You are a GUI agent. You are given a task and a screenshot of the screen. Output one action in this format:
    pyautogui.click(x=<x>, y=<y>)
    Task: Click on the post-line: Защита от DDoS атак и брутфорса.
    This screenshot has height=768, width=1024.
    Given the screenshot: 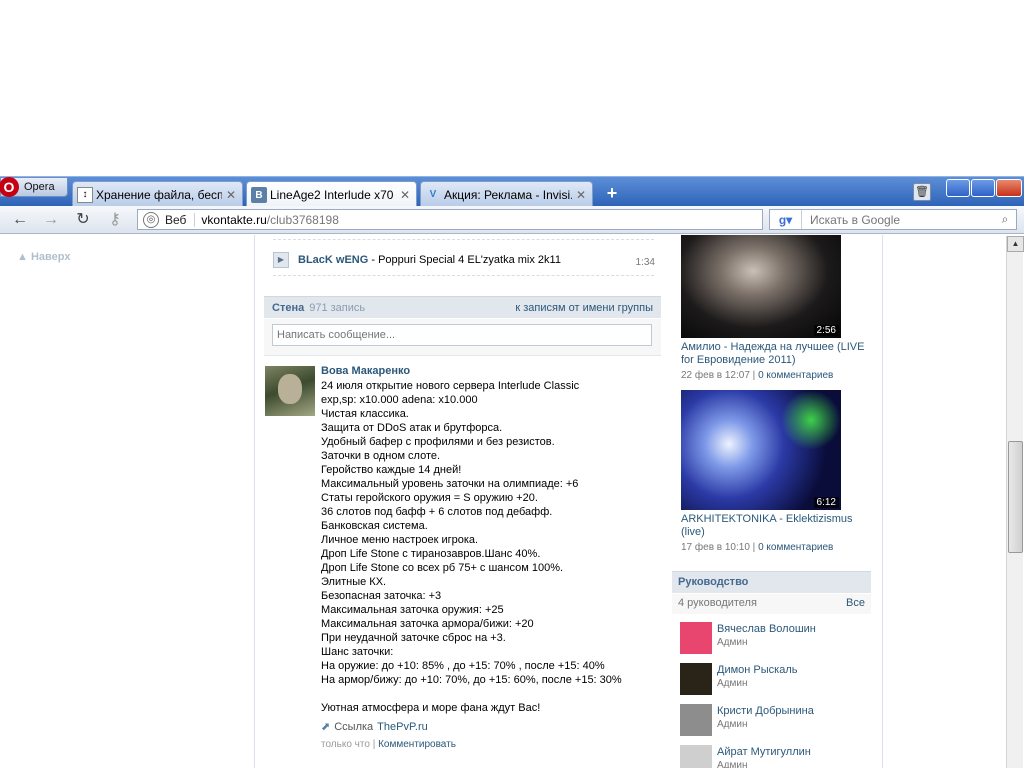 What is the action you would take?
    pyautogui.click(x=412, y=428)
    